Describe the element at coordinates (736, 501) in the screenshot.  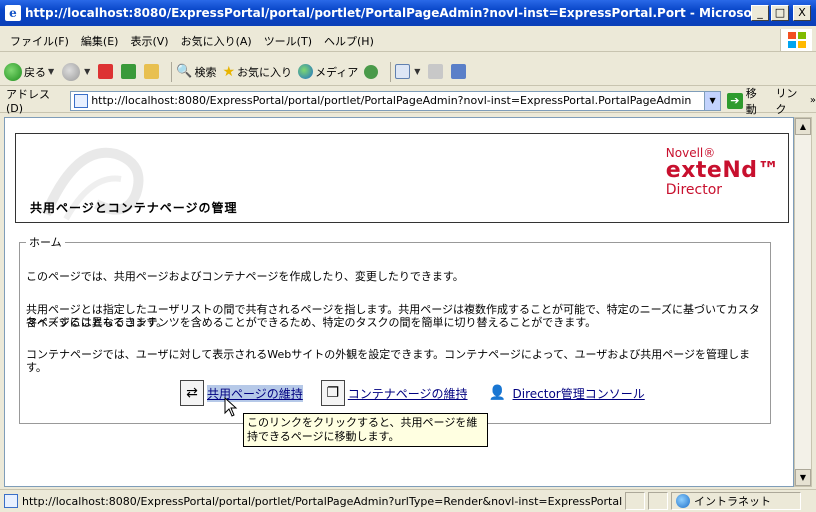
I see `security-zone: イントラネット` at that location.